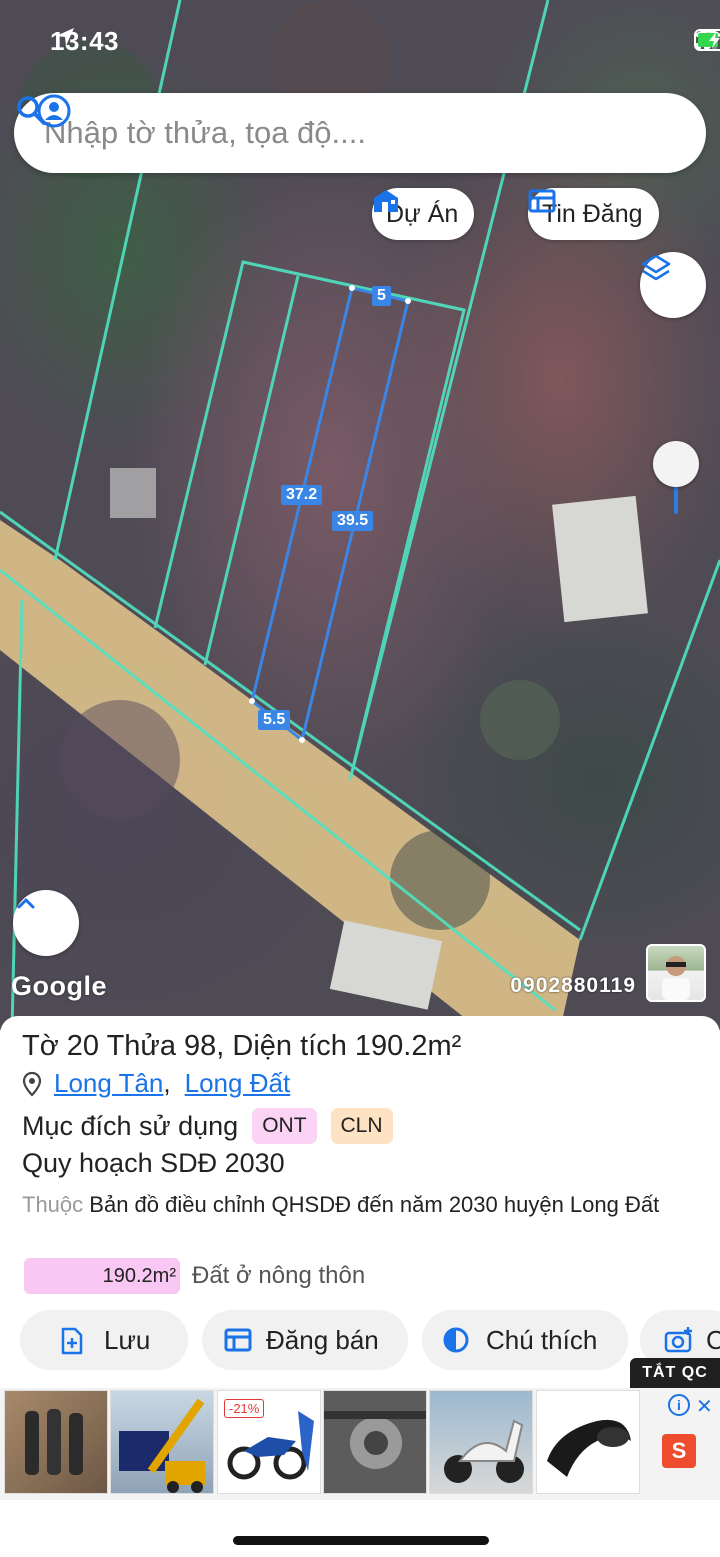 The image size is (720, 1557). I want to click on home-indicator, so click(361, 1540).